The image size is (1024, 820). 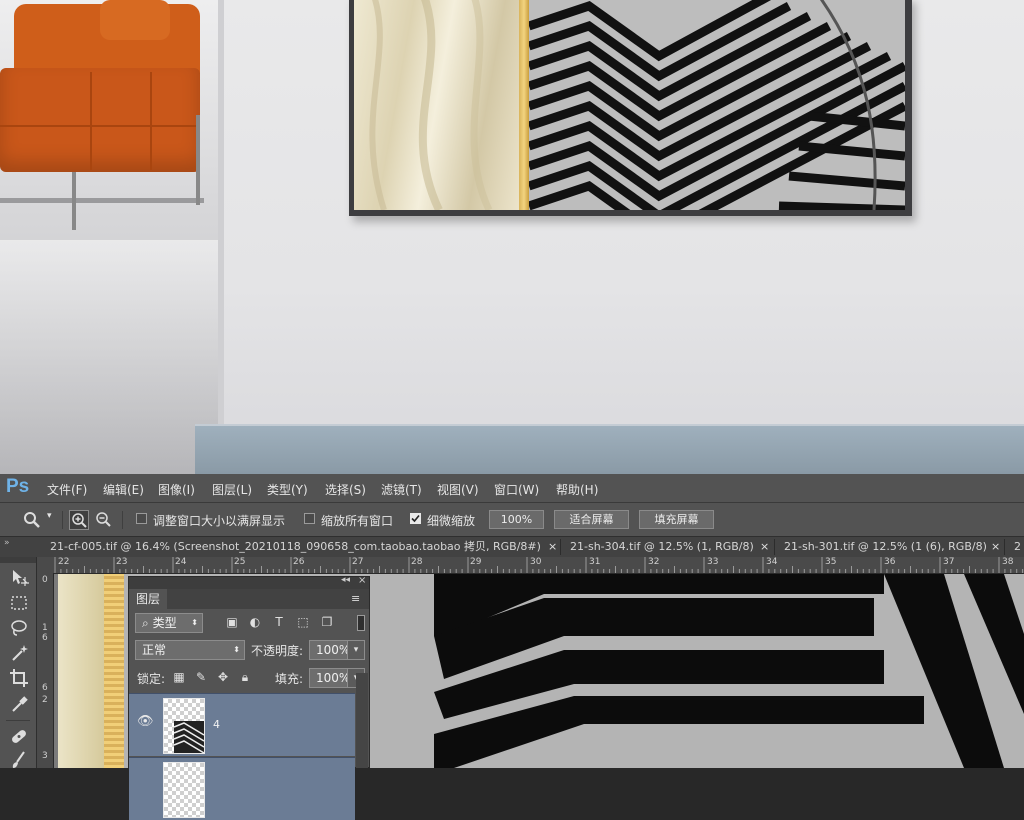 What do you see at coordinates (516, 519) in the screenshot?
I see `zoom-100-button: 100%` at bounding box center [516, 519].